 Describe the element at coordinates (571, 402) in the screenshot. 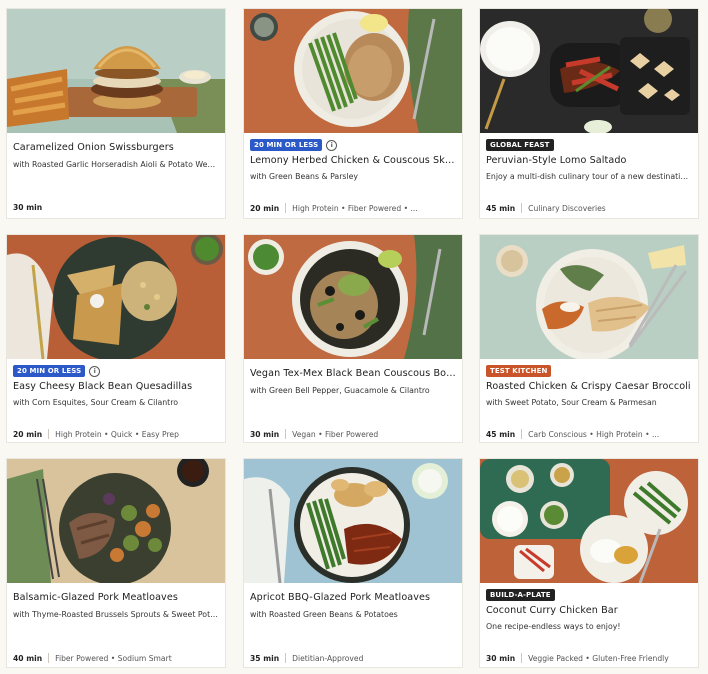

I see `recipe-subtitle: with Sweet Potato, Sour Cream & Parmesan` at that location.